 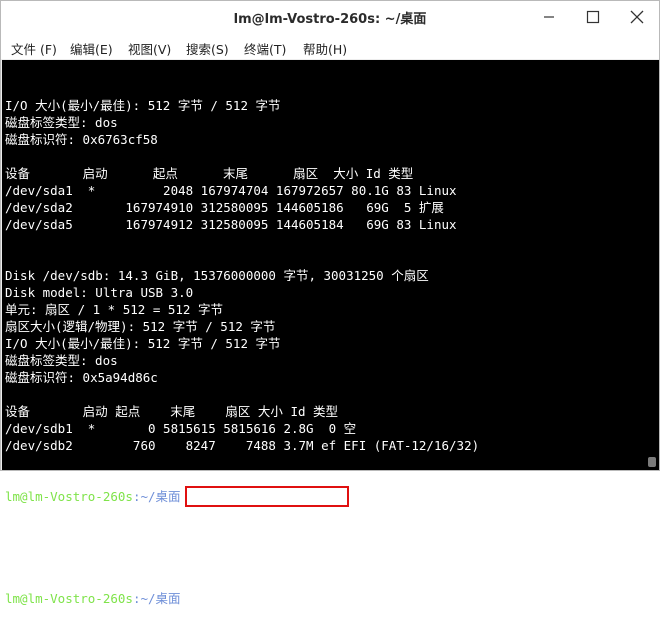 I want to click on menu-edit: 编辑(E), so click(x=91, y=48).